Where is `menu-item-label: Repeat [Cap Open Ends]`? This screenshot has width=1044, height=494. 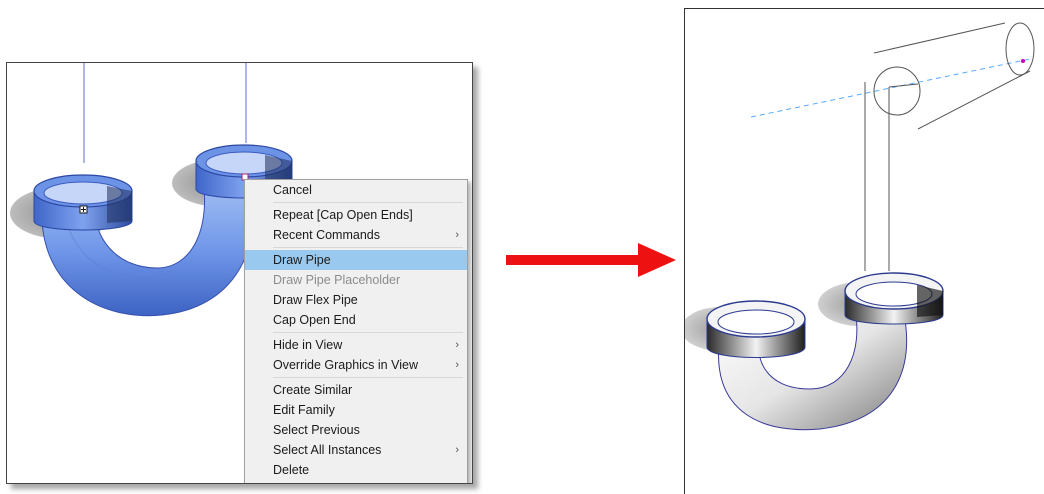 menu-item-label: Repeat [Cap Open Ends] is located at coordinates (343, 215).